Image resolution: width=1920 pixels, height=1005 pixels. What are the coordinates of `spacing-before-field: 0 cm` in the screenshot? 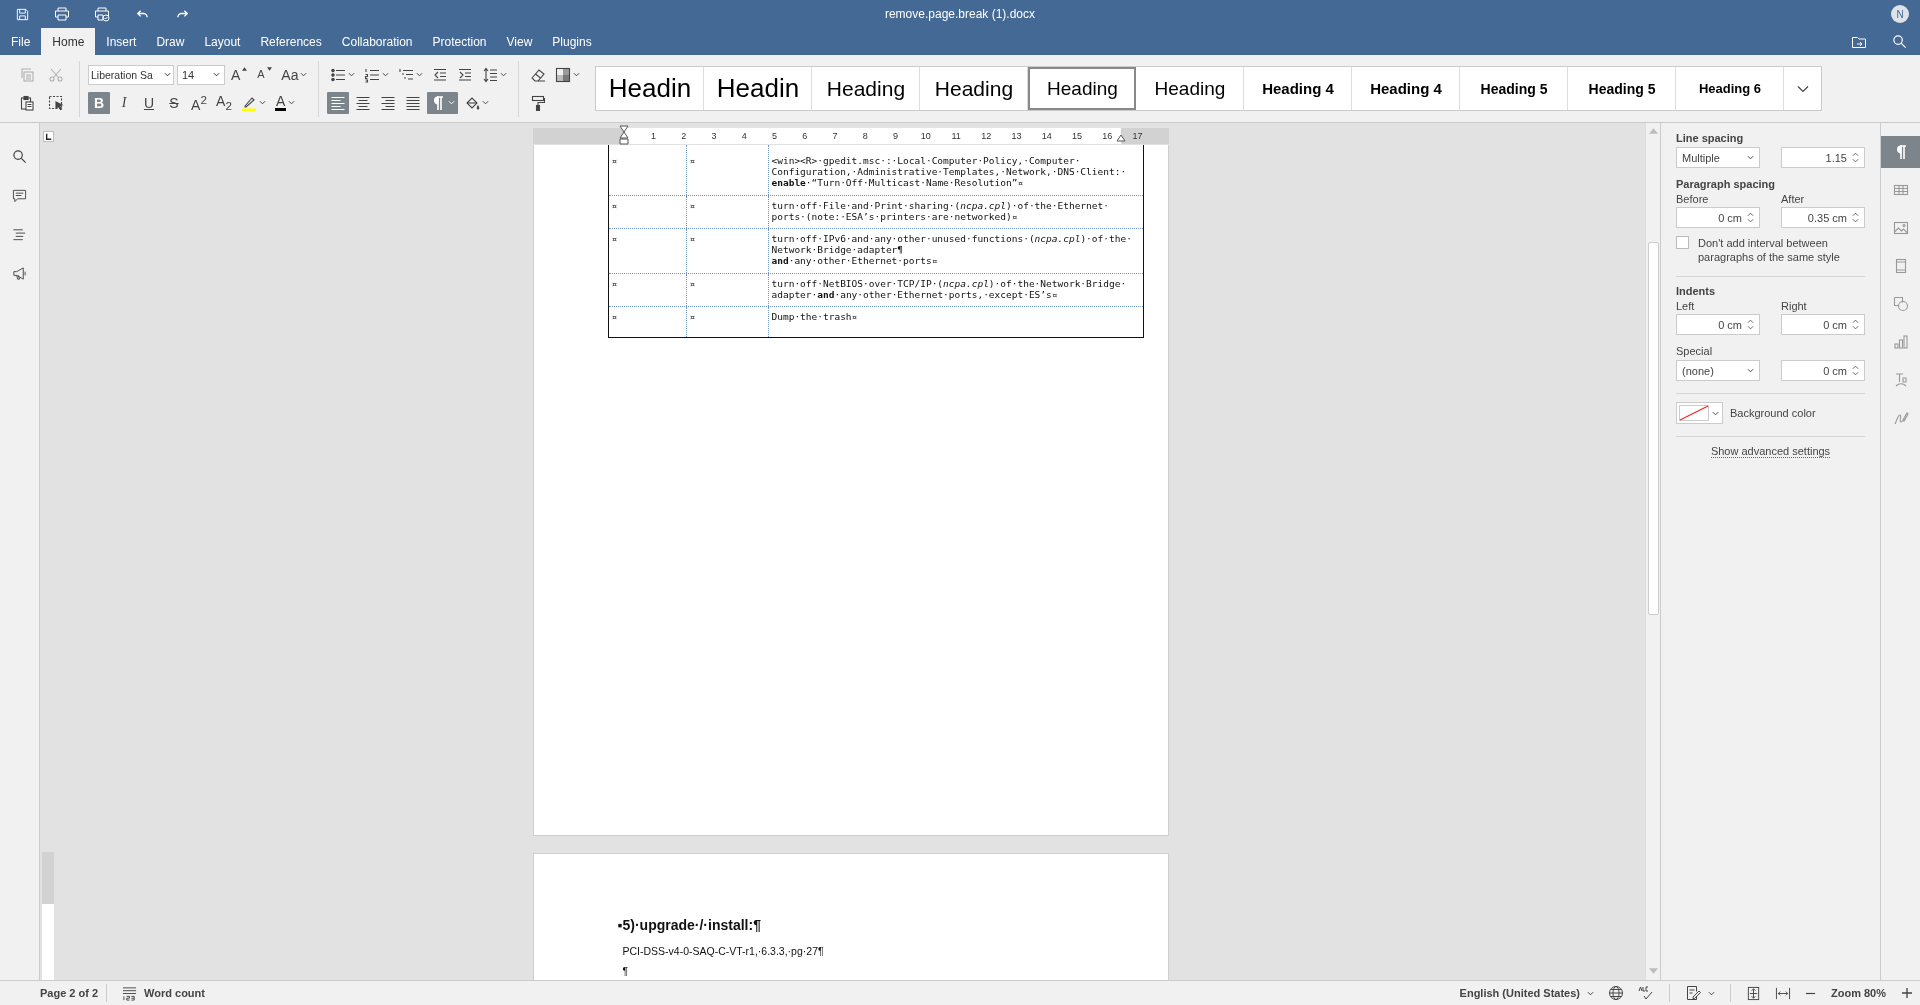 It's located at (1718, 217).